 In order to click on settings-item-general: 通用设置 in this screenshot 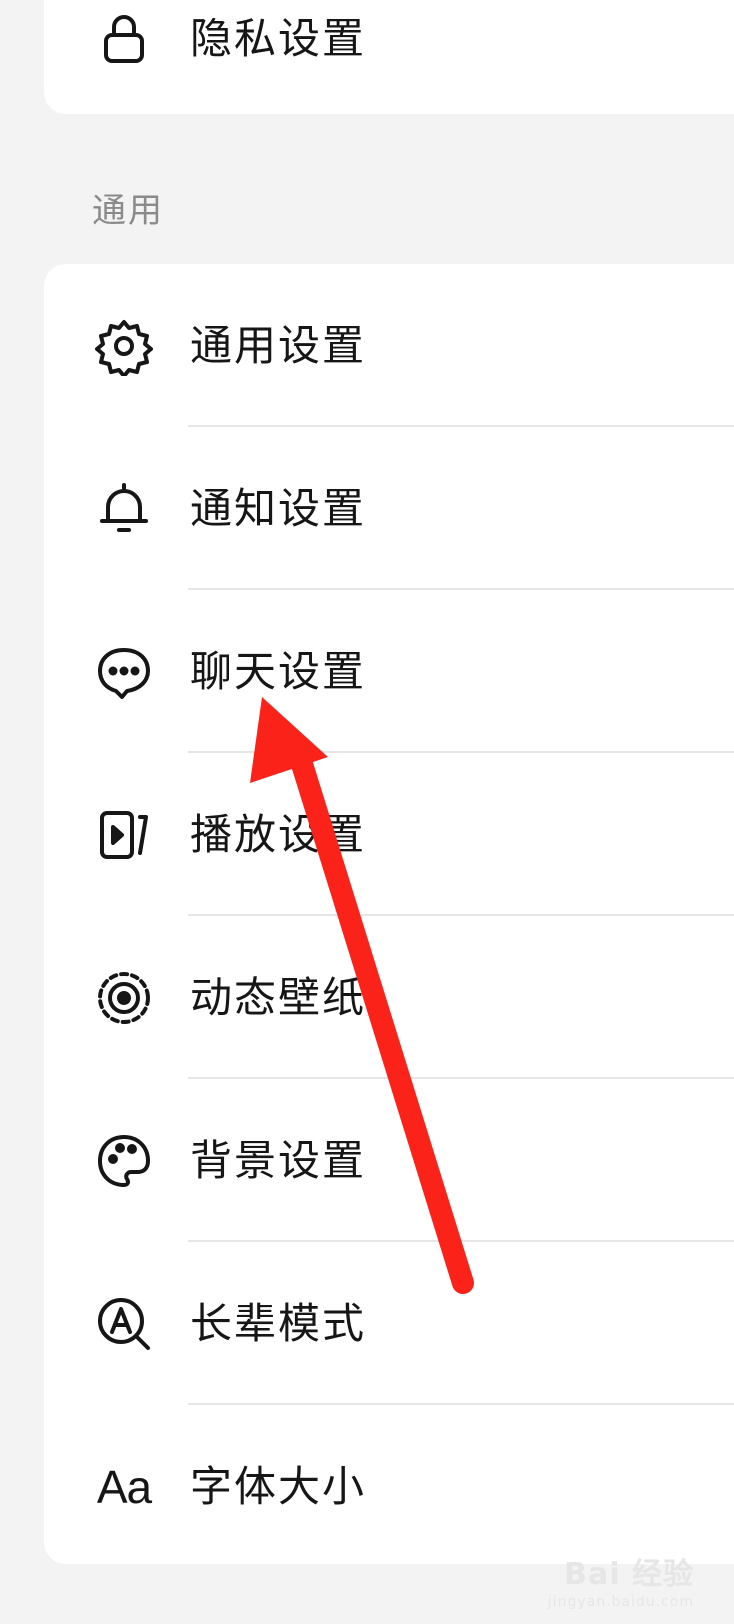, I will do `click(389, 345)`.